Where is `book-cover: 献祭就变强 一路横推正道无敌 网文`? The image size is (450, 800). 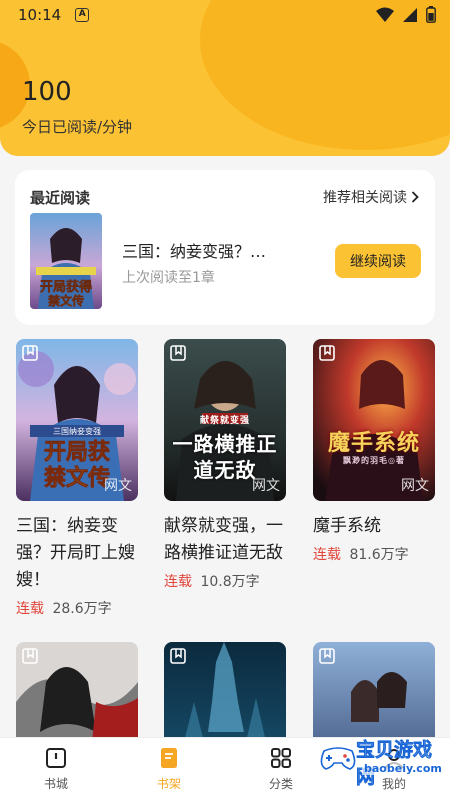
book-cover: 献祭就变强 一路横推正道无敌 网文 is located at coordinates (225, 420).